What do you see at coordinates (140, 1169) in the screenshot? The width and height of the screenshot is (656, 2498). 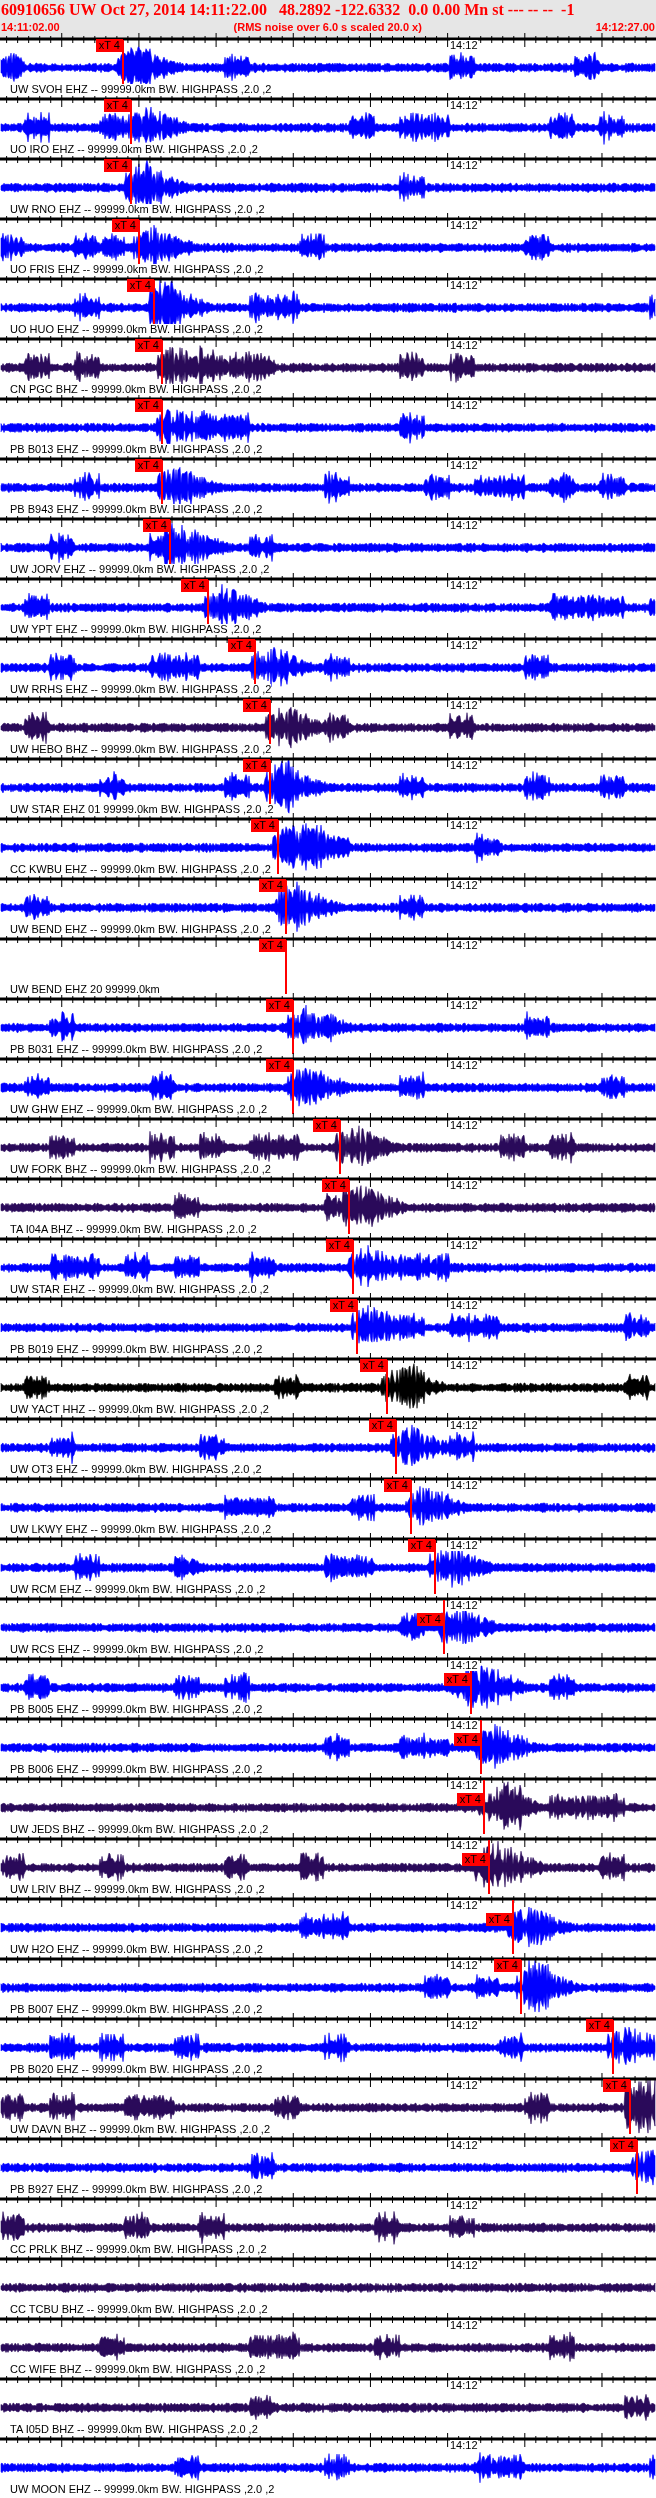 I see `trace-label: UW FORK BHZ -- 99999.0km BW. HIGHPASS ,2.0 ,2` at bounding box center [140, 1169].